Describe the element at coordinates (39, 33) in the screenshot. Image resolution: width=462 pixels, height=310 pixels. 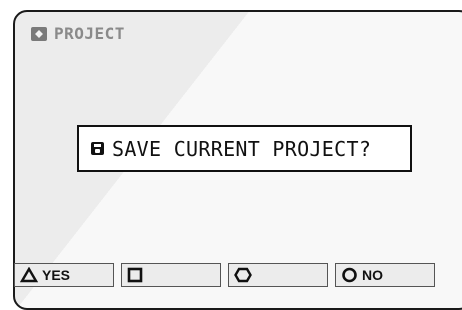
I see `project-icon` at that location.